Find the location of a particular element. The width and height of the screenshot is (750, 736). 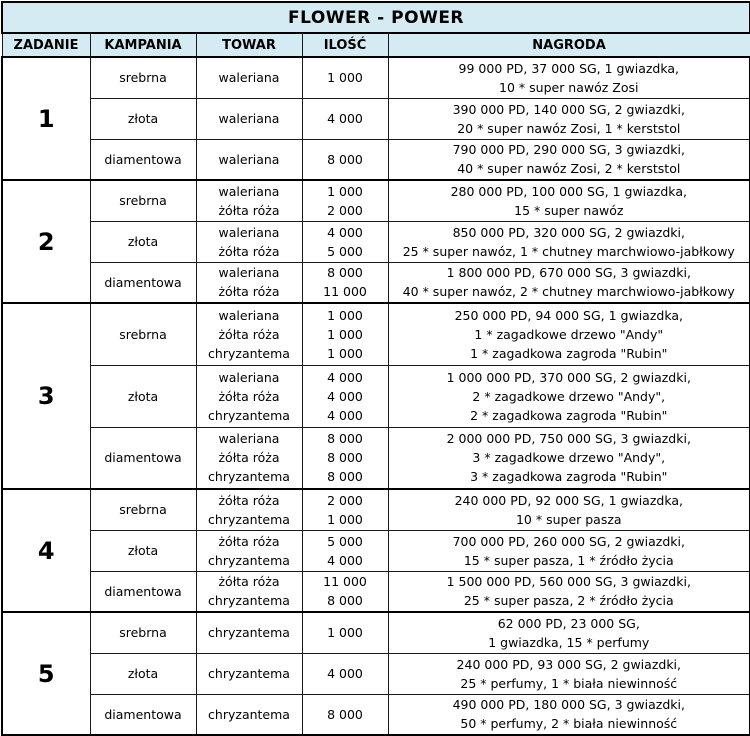

table-title: FLOWER - POWER is located at coordinates (375, 17).